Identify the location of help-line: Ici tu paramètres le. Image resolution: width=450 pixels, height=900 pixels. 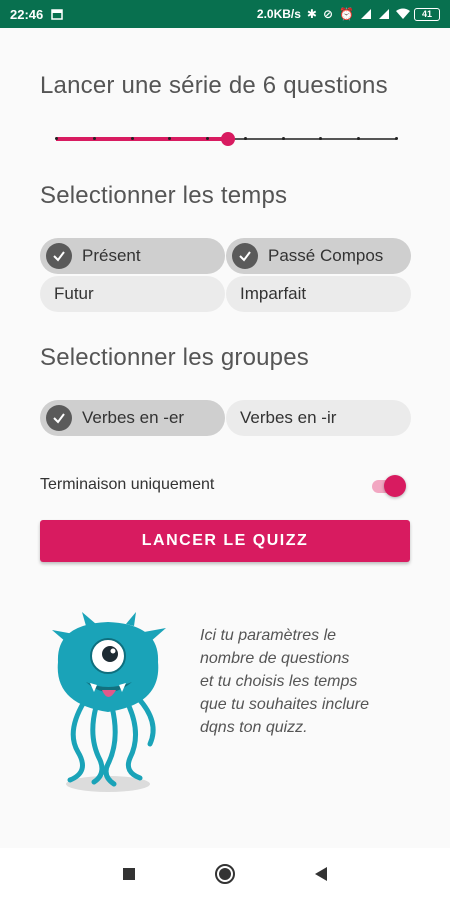
(268, 635).